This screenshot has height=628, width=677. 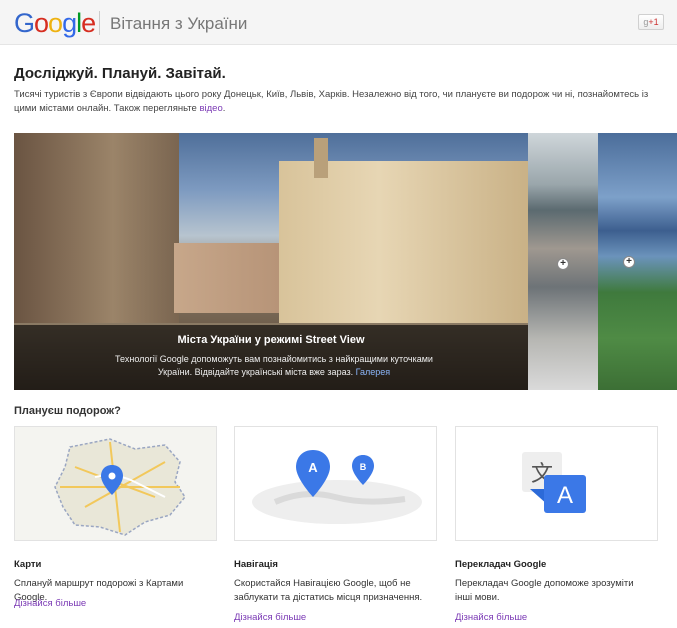 What do you see at coordinates (501, 564) in the screenshot?
I see `translate-card-title: Перекладач Google` at bounding box center [501, 564].